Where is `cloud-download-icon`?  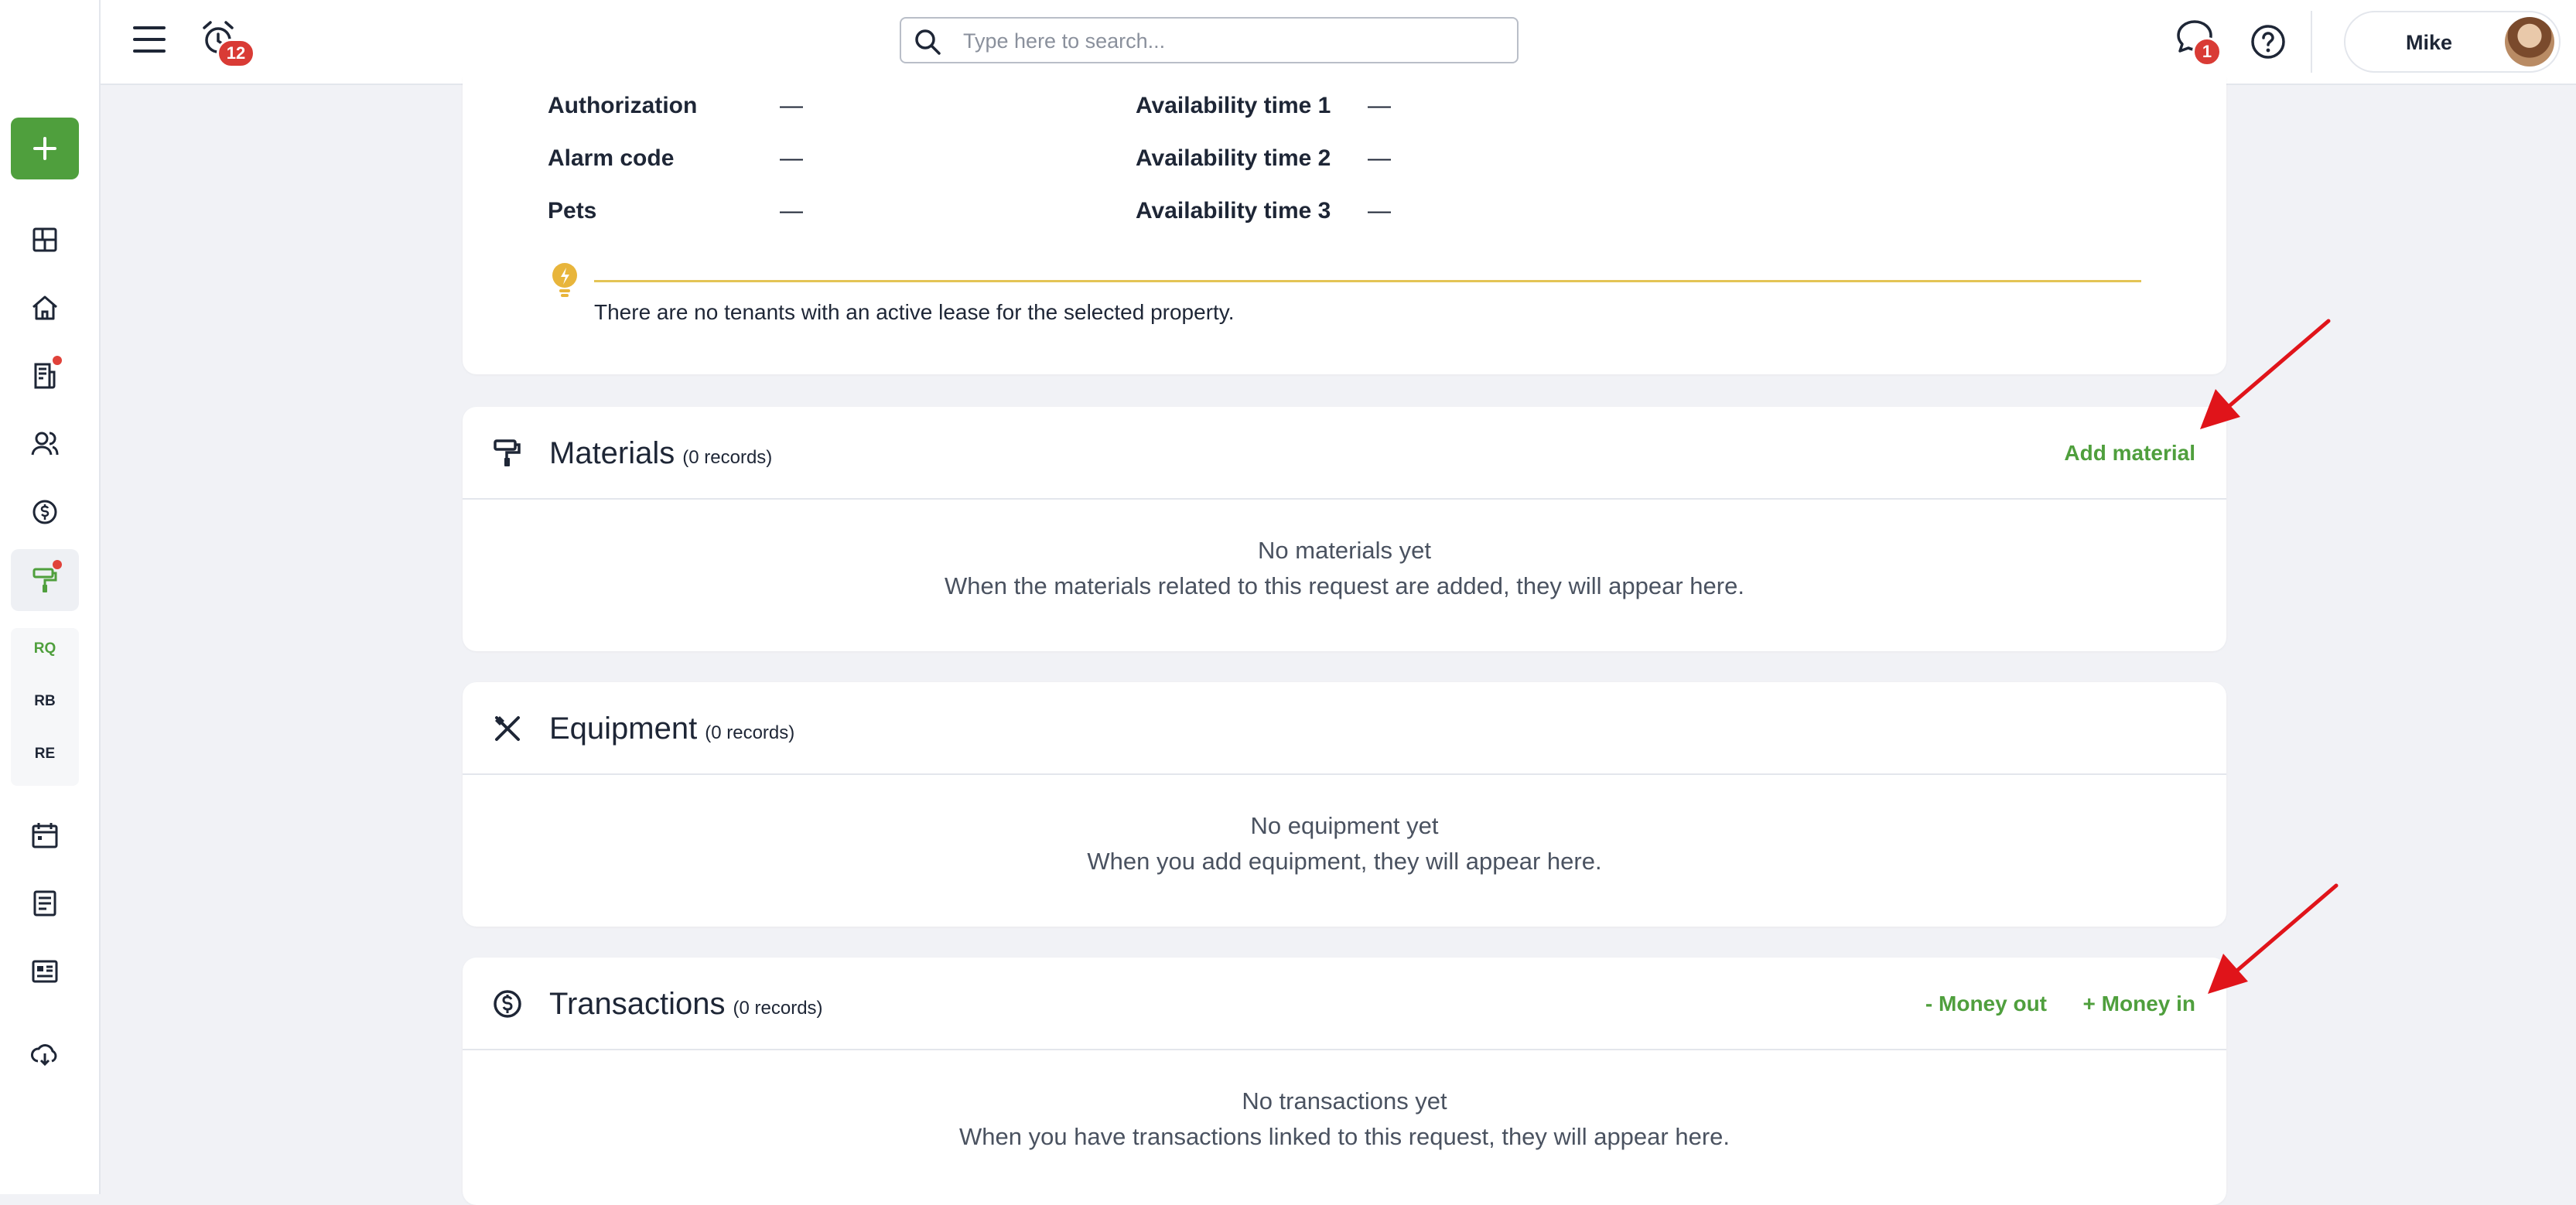 cloud-download-icon is located at coordinates (44, 1055).